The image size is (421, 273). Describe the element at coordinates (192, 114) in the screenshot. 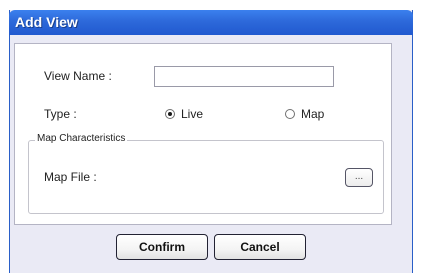

I see `radio-live-label: Live` at that location.